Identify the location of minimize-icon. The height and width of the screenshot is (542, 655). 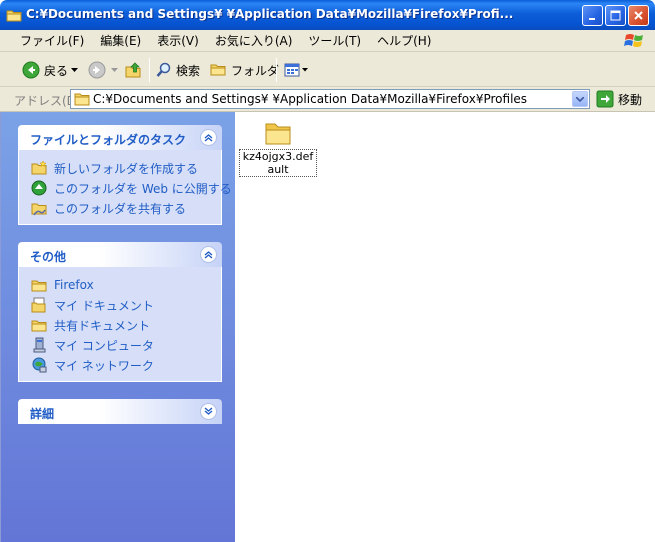
(592, 19).